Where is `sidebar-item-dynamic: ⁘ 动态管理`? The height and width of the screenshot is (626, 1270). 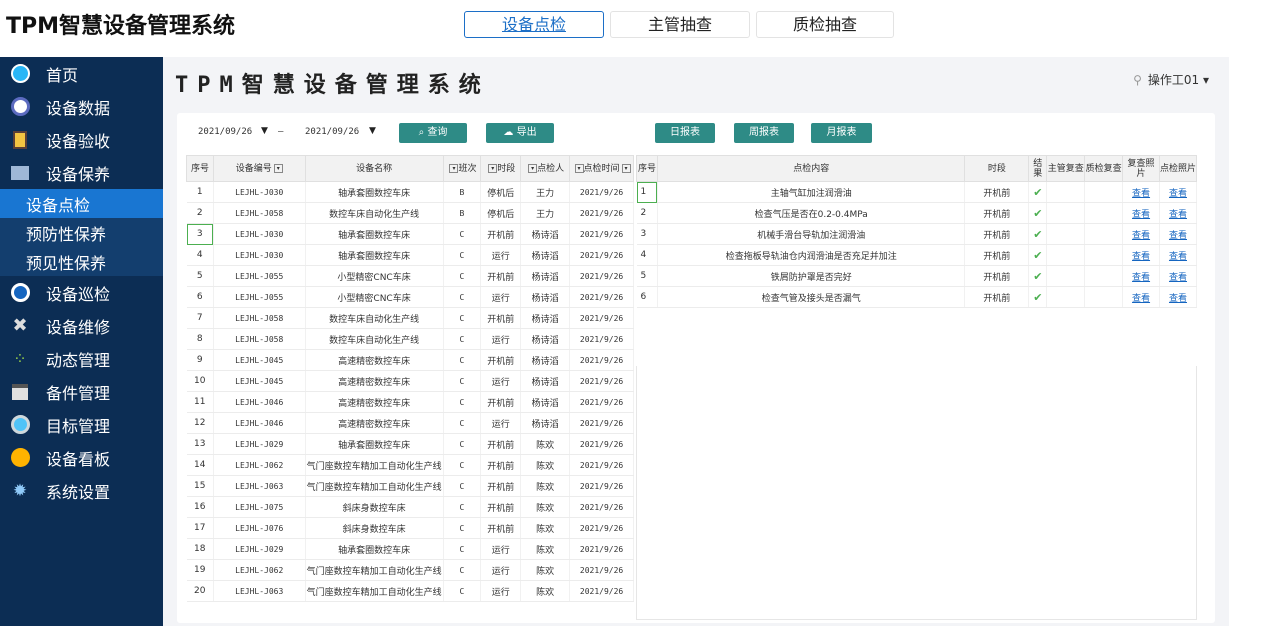
sidebar-item-dynamic: ⁘ 动态管理 is located at coordinates (81, 358).